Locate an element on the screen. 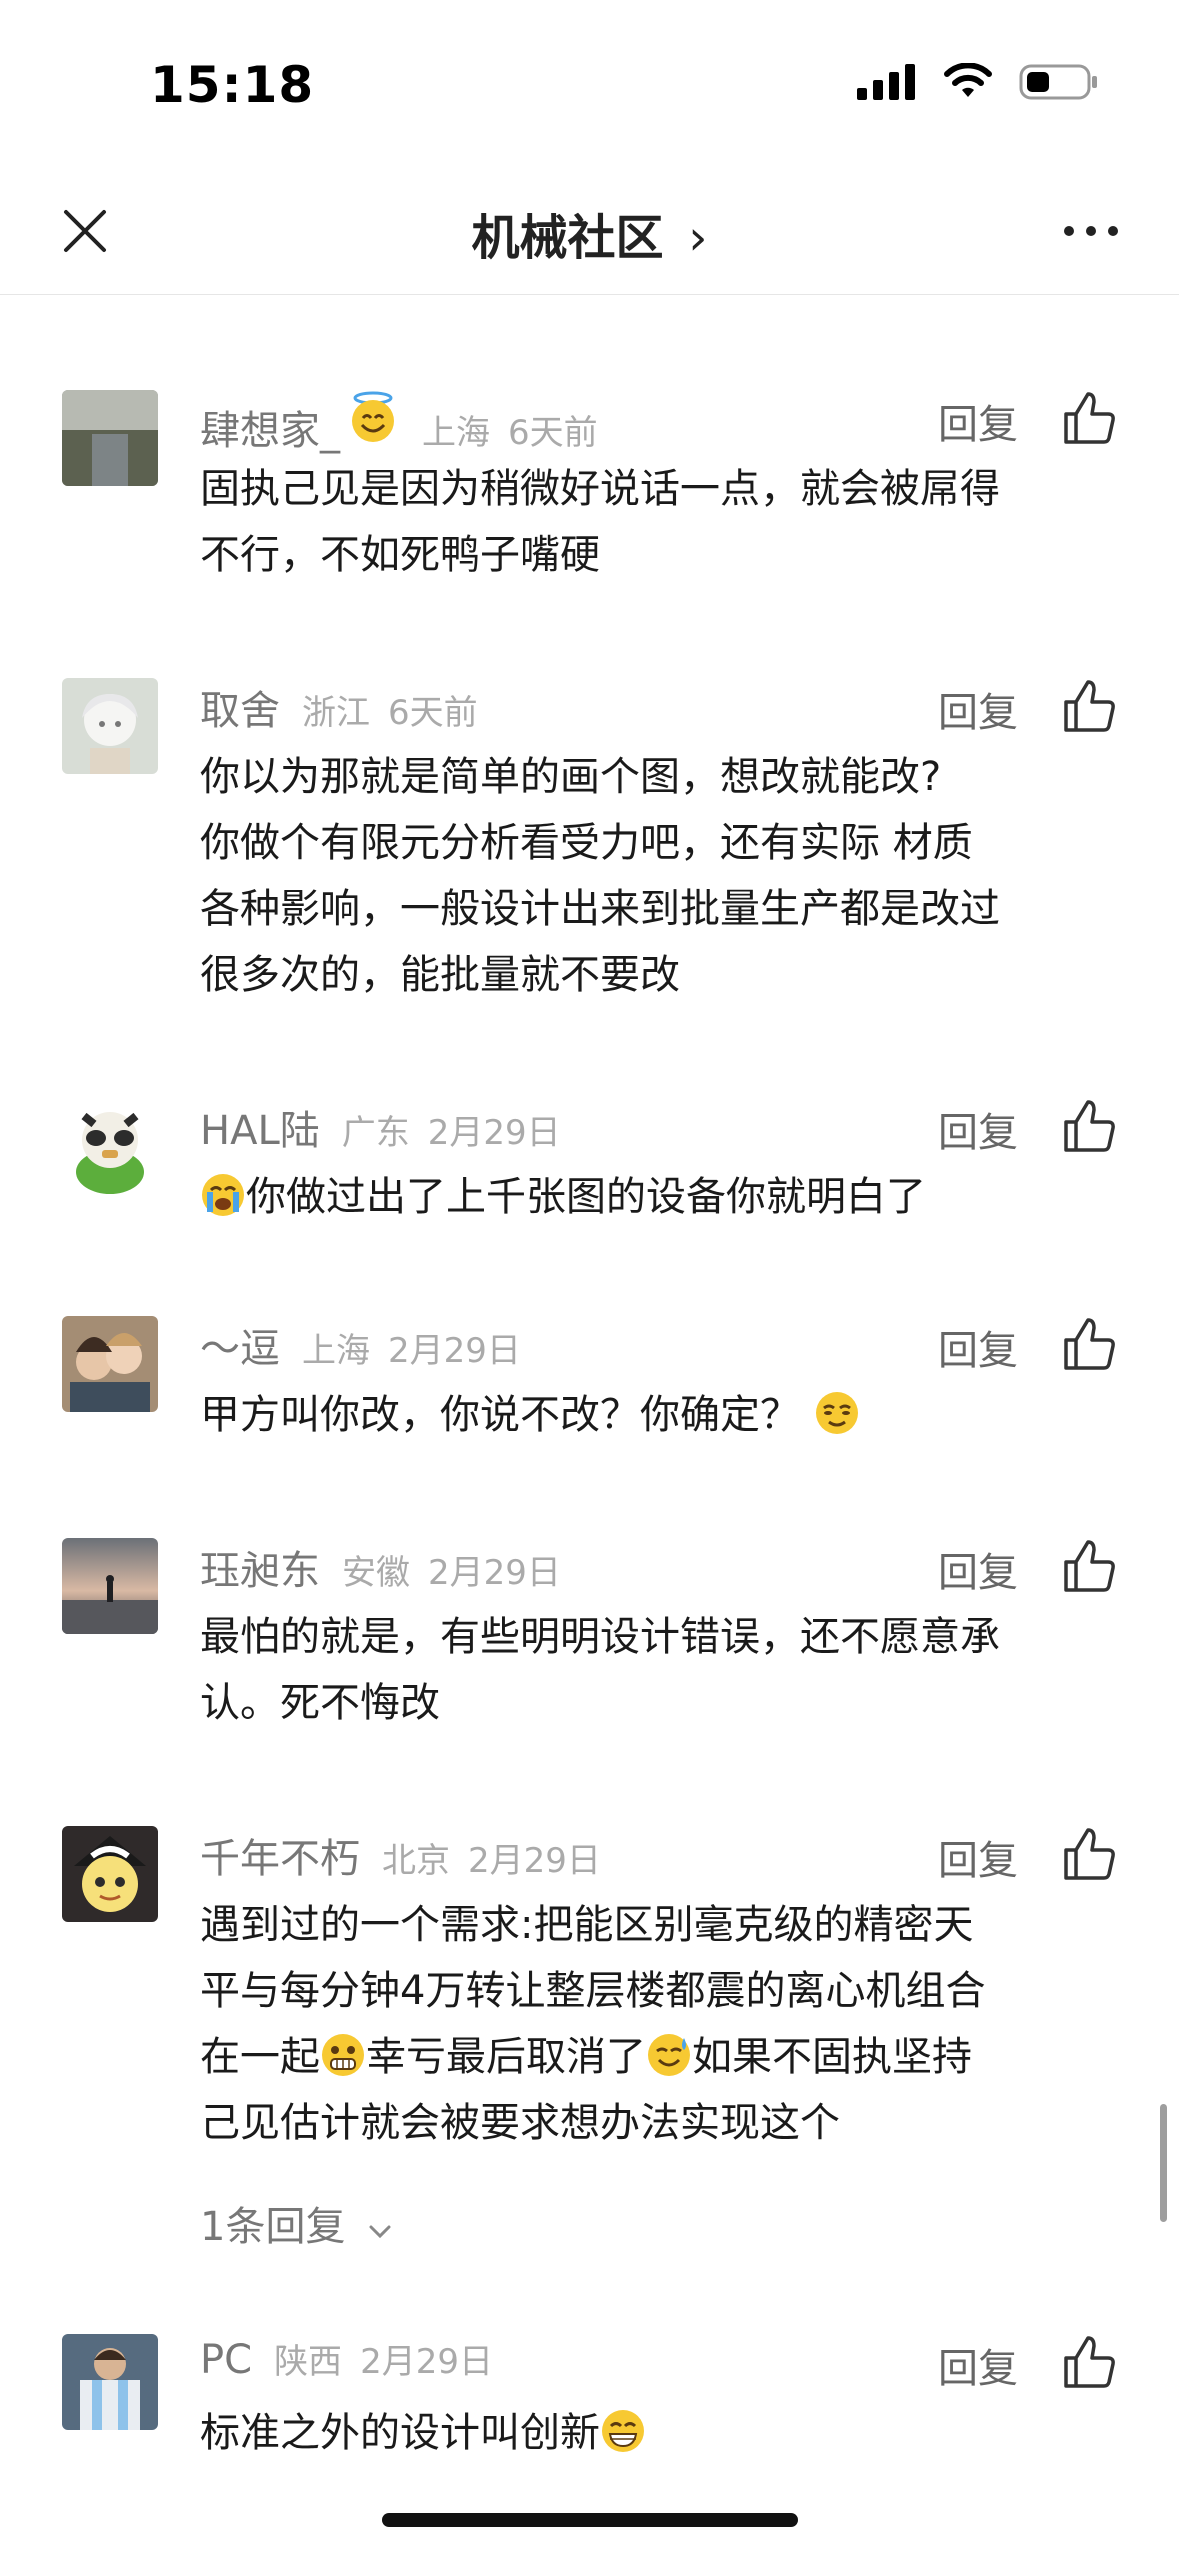  grin-emoji-icon is located at coordinates (623, 2431).